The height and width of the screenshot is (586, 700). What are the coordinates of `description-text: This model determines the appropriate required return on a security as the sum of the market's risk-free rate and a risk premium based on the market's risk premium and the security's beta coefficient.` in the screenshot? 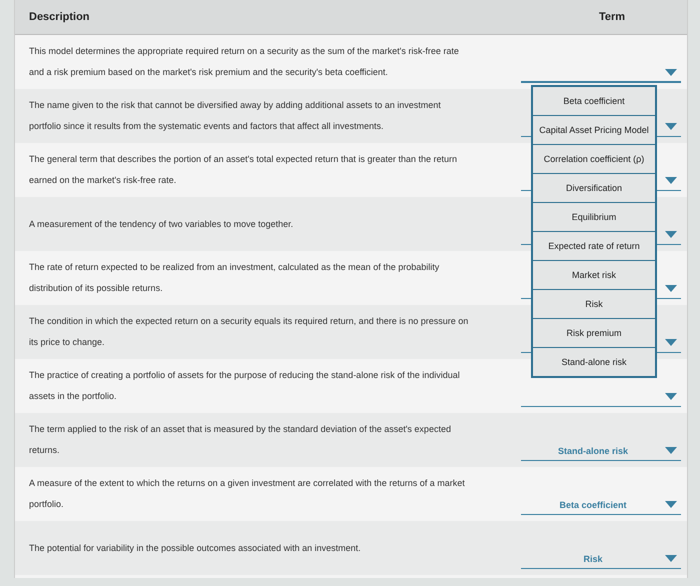 It's located at (244, 62).